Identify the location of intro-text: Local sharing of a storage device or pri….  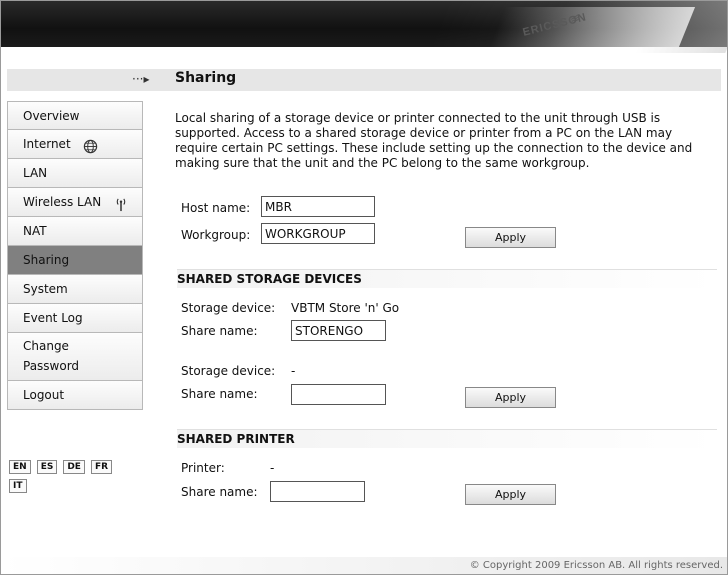
(434, 140).